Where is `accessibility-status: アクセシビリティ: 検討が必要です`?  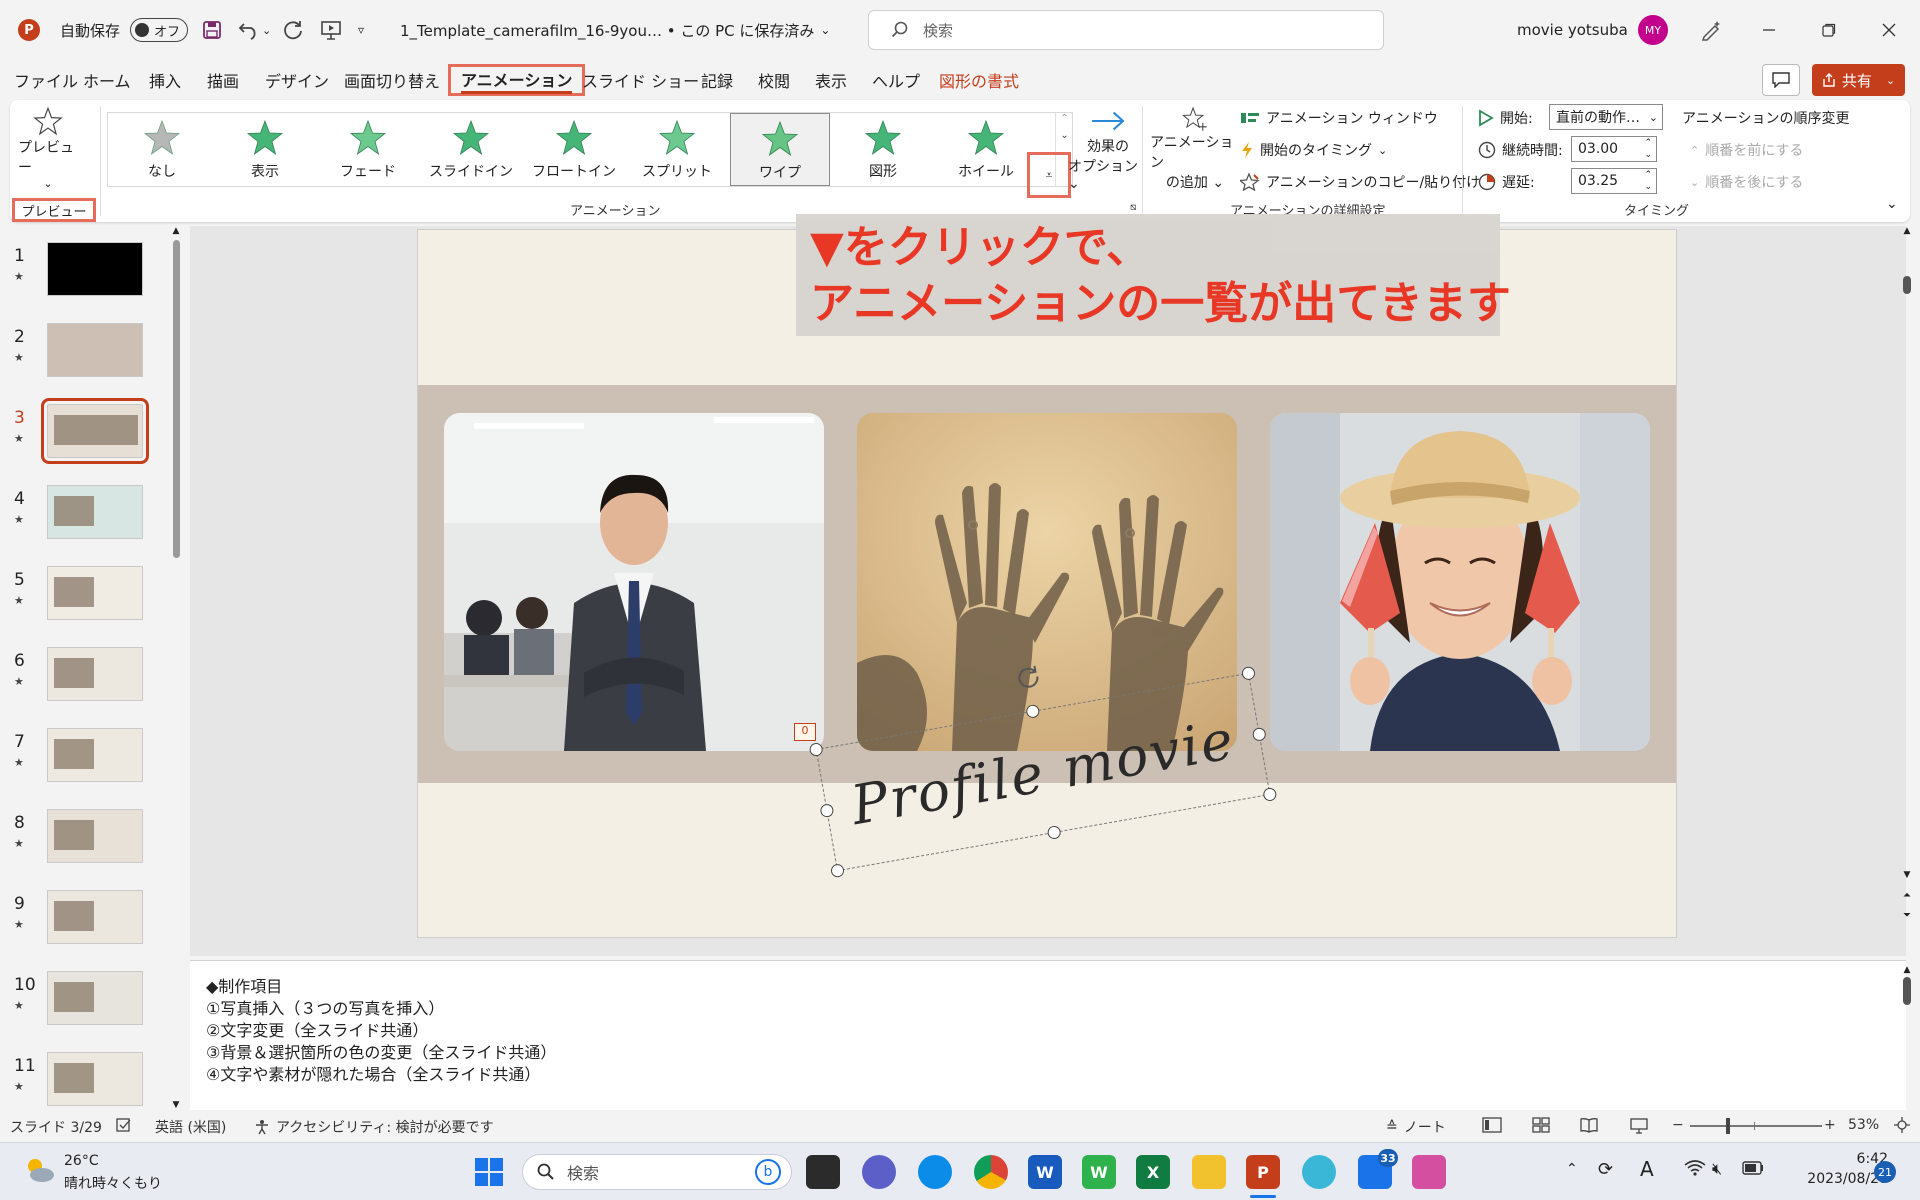
accessibility-status: アクセシビリティ: 検討が必要です is located at coordinates (374, 1127).